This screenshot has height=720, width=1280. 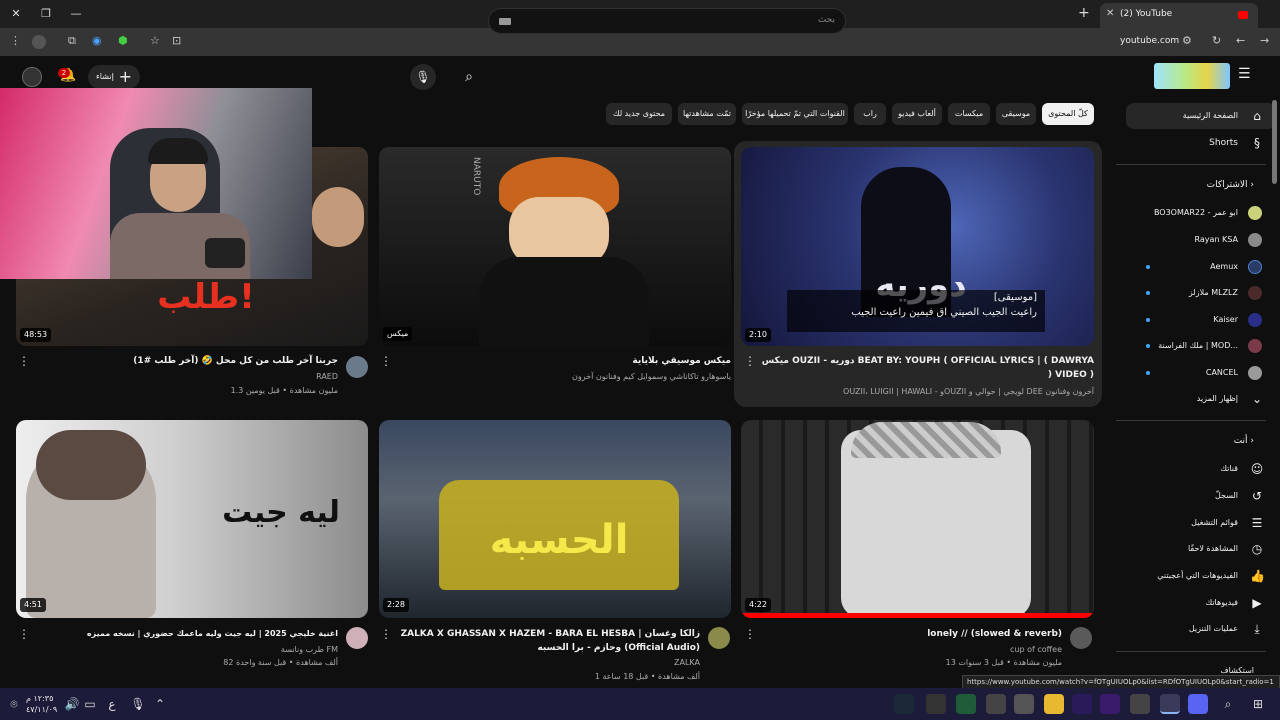 I want to click on avatar, so click(x=32, y=77).